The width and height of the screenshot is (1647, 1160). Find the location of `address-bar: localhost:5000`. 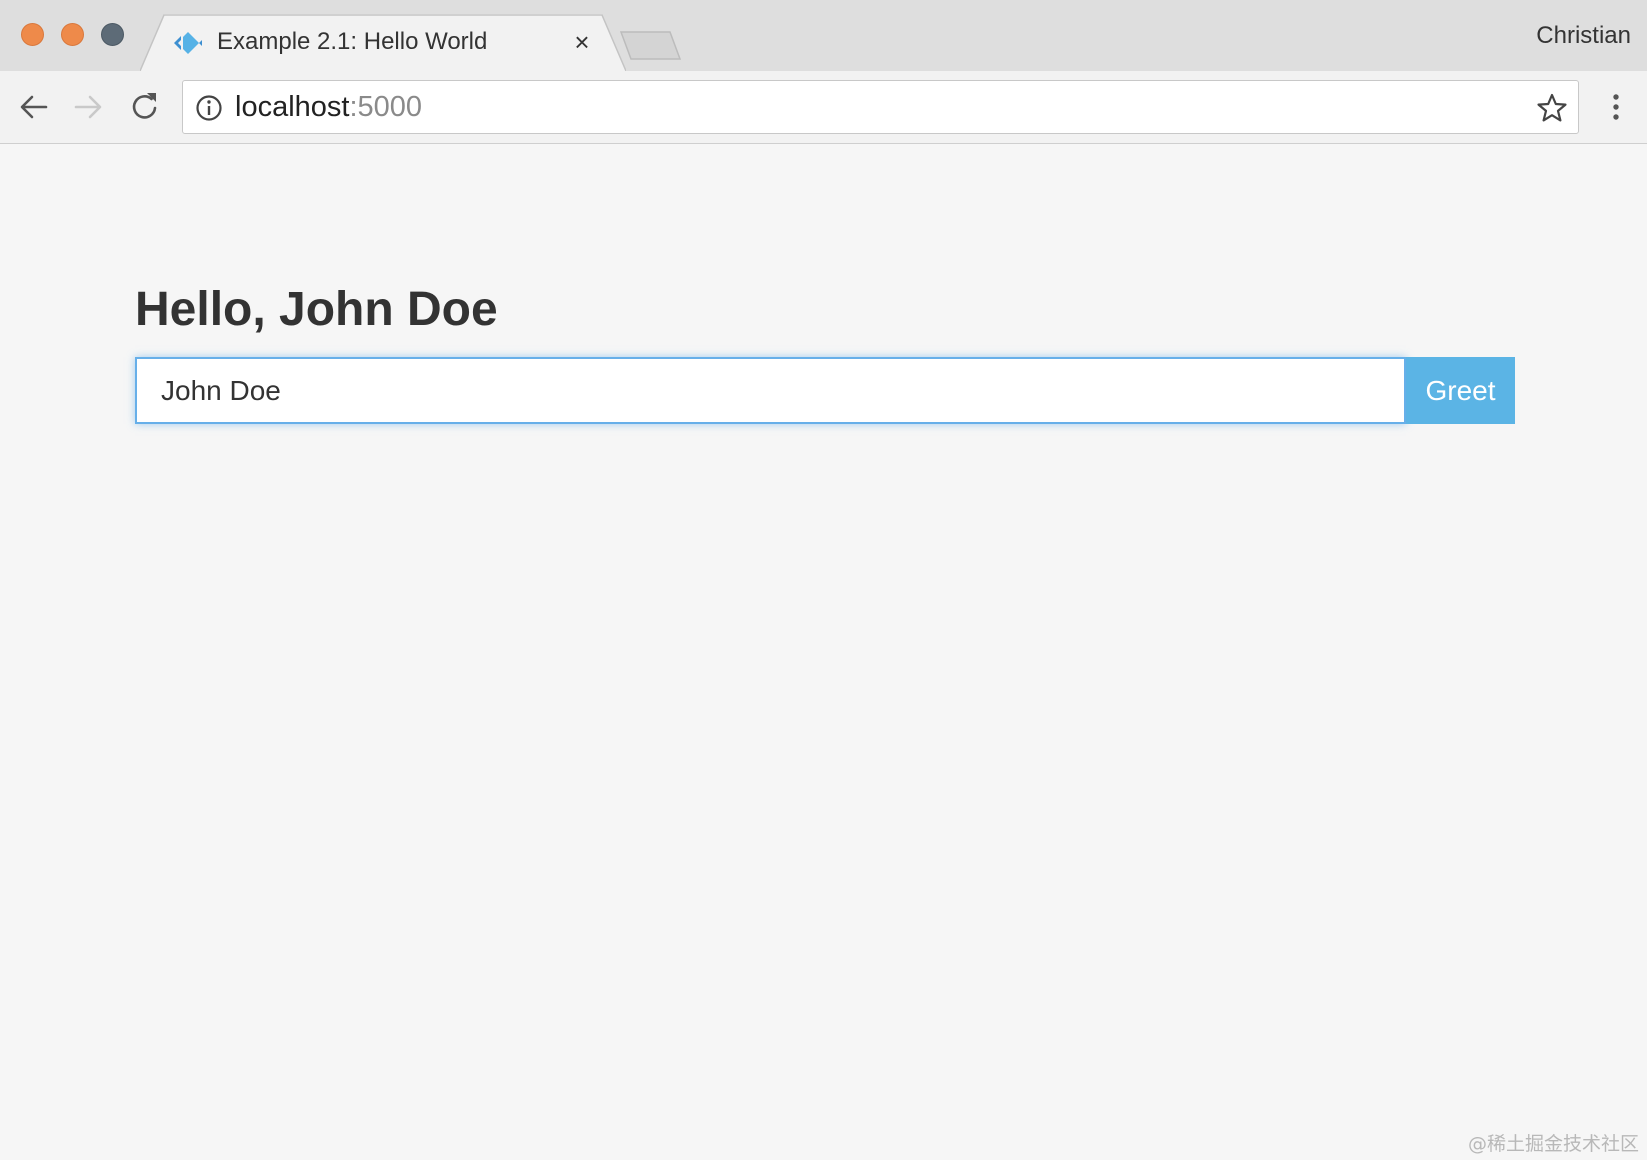

address-bar: localhost:5000 is located at coordinates (880, 107).